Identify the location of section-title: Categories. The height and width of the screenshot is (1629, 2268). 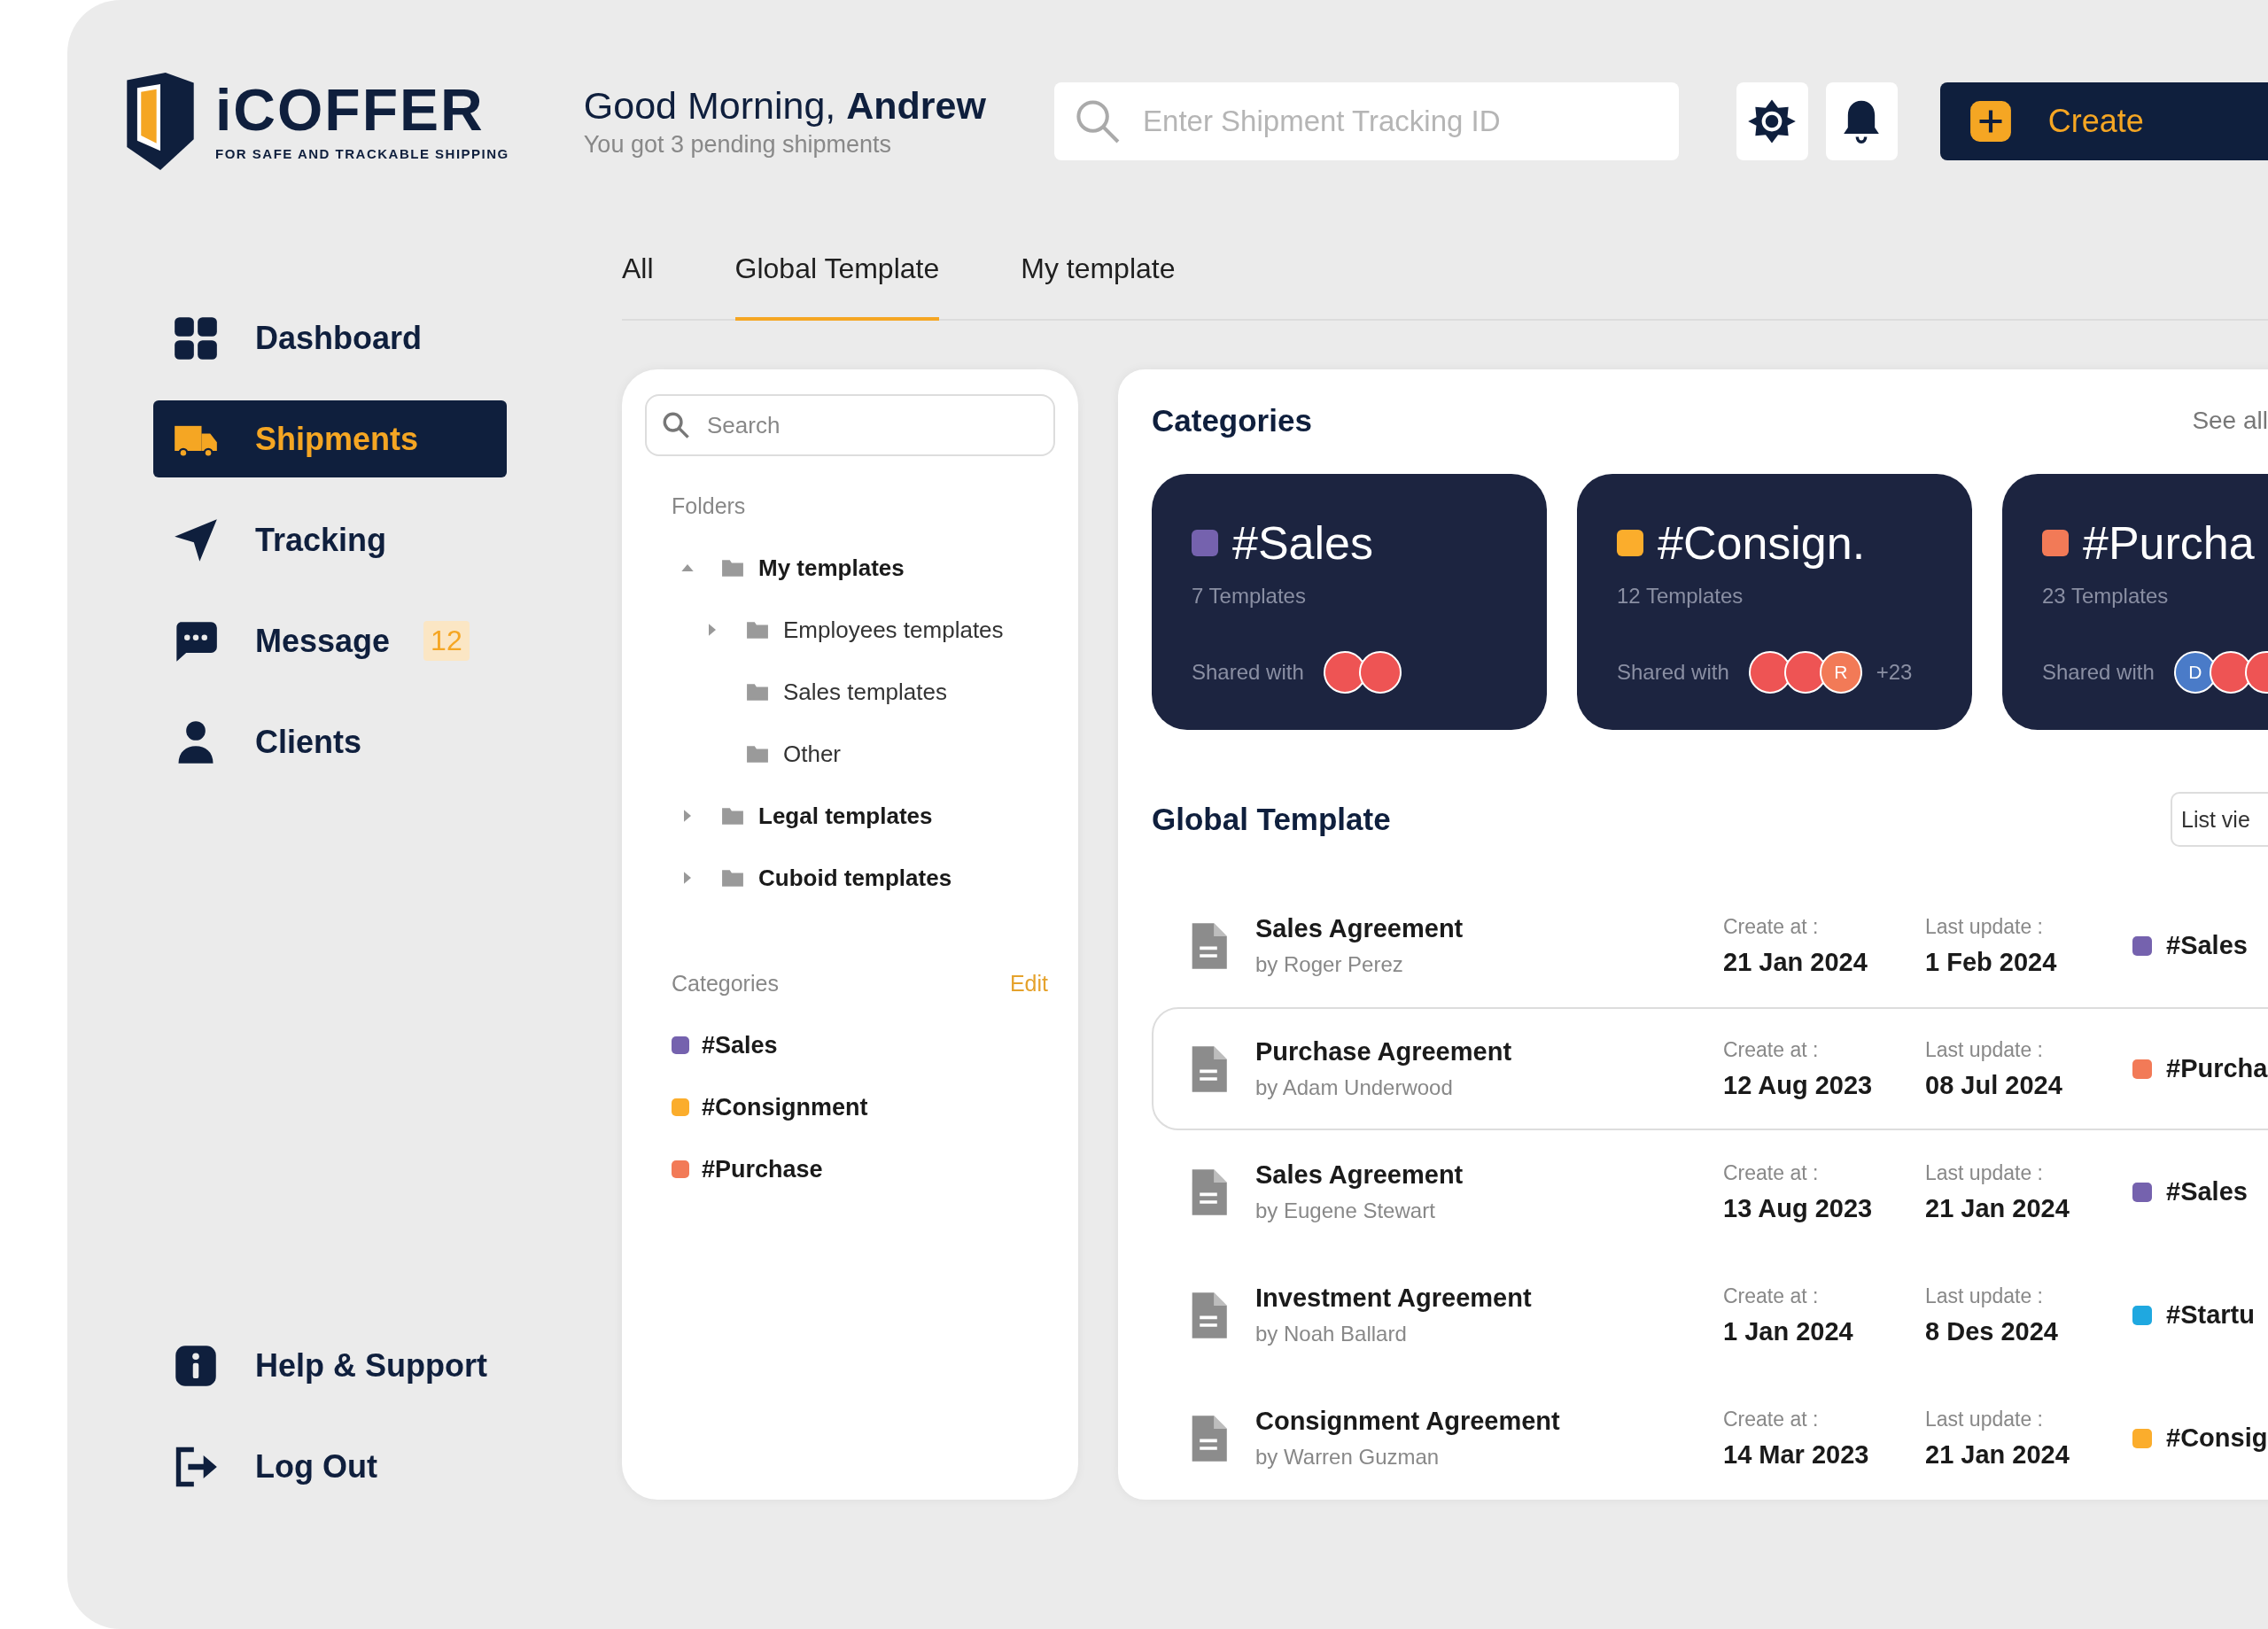
(1232, 420).